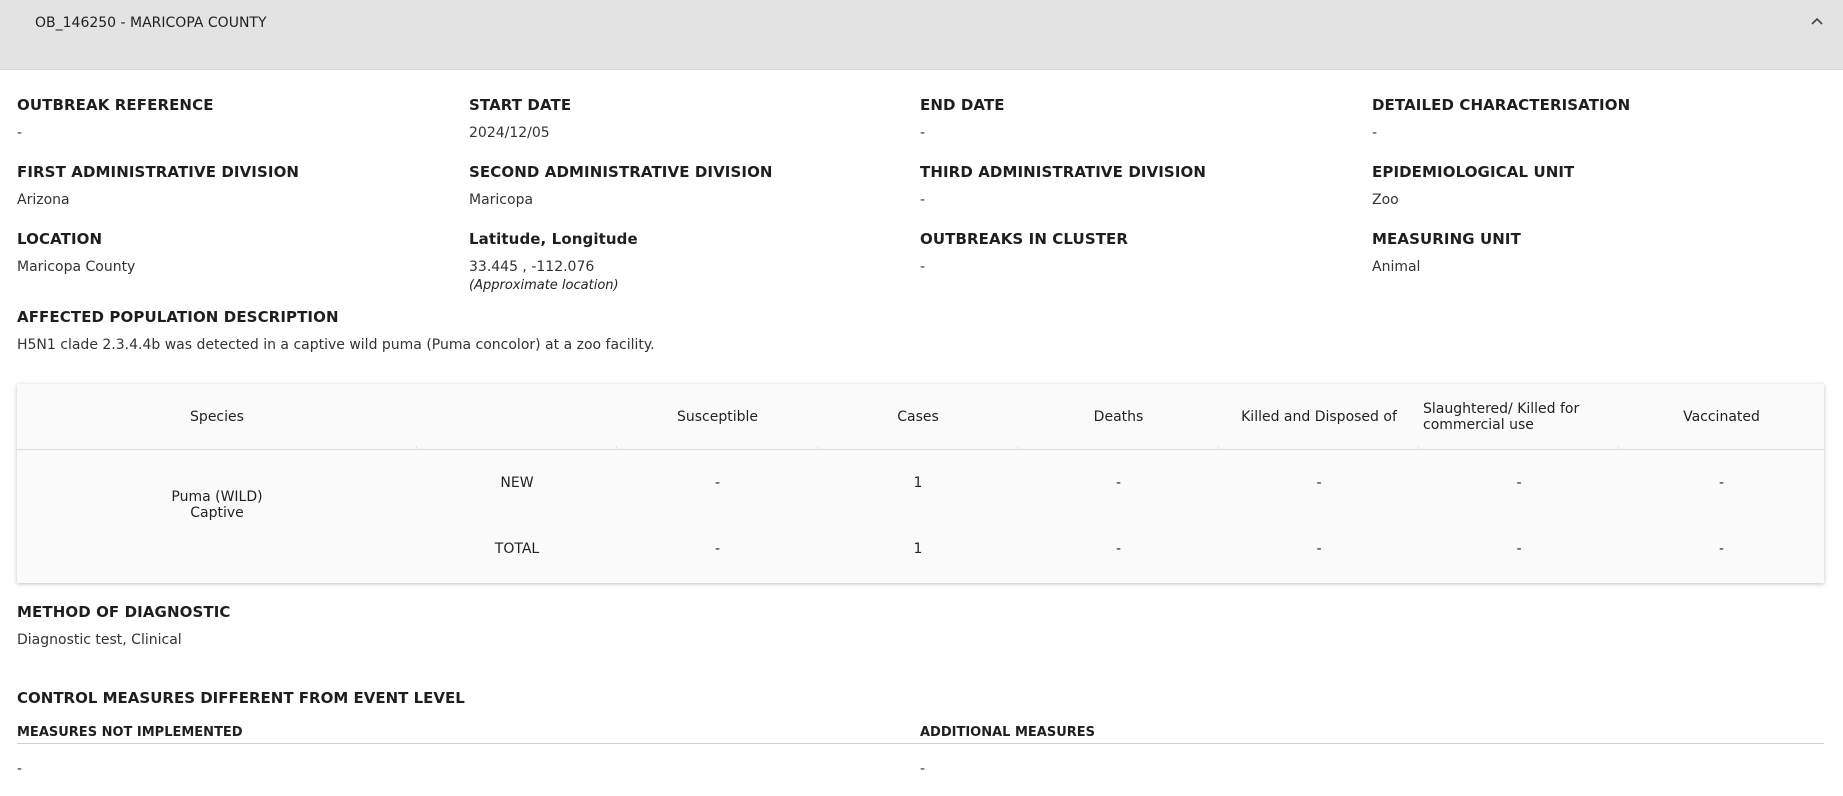 The height and width of the screenshot is (796, 1843). What do you see at coordinates (501, 200) in the screenshot?
I see `field-value: Maricopa` at bounding box center [501, 200].